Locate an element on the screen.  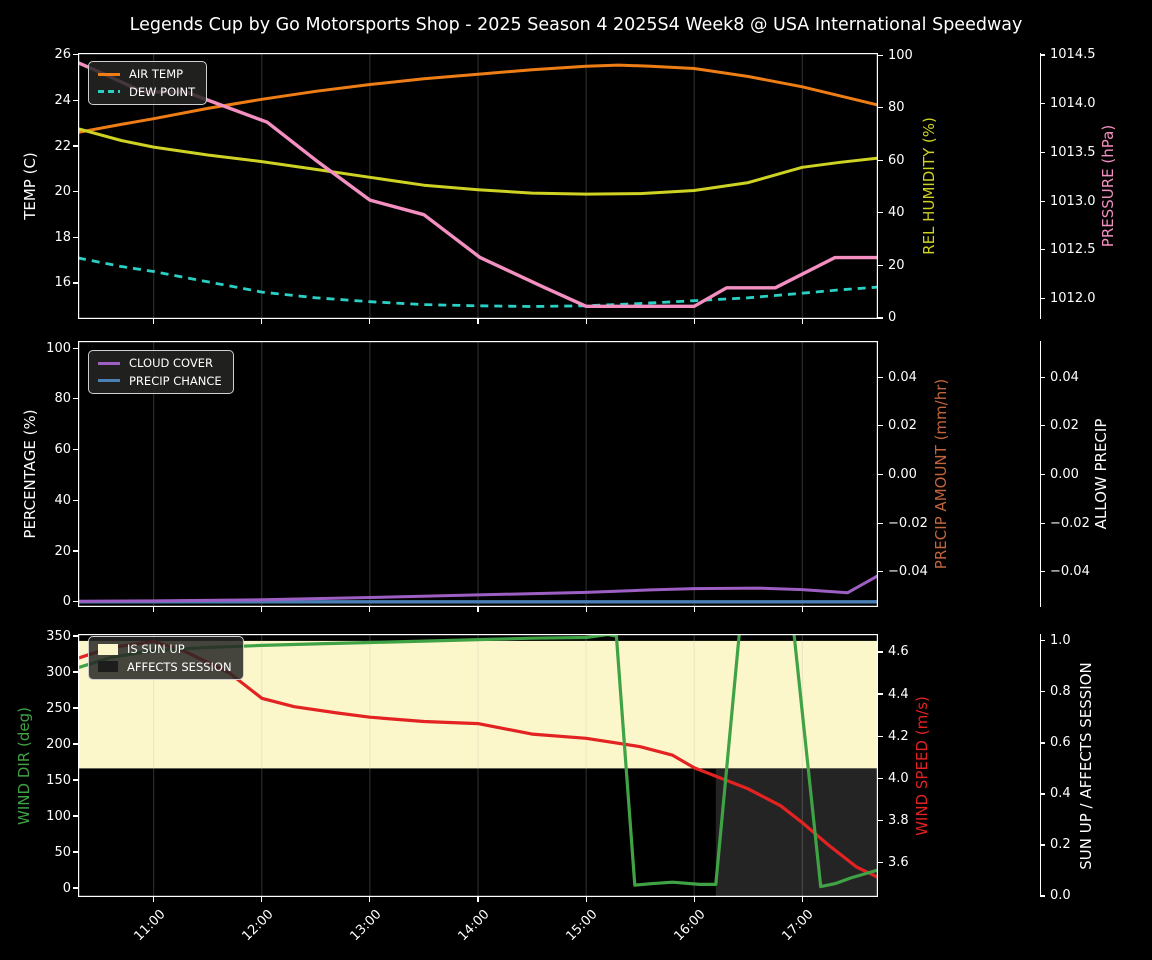
y-tick-label: 60 is located at coordinates (896, 160).